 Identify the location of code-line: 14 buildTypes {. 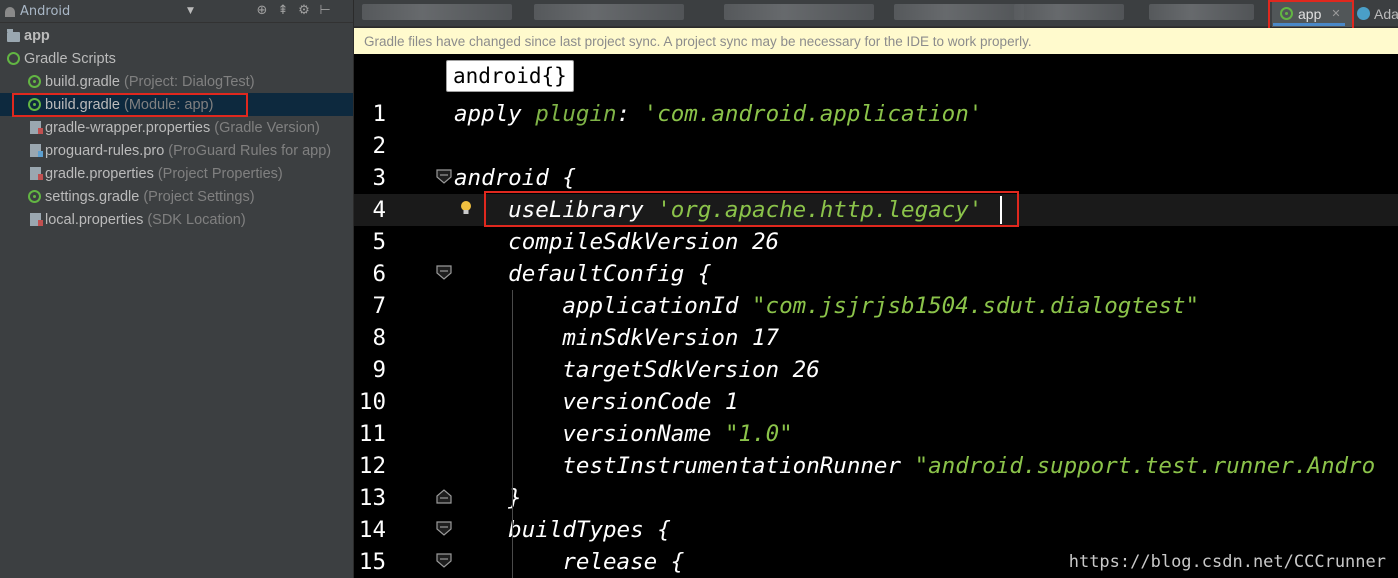
(876, 530).